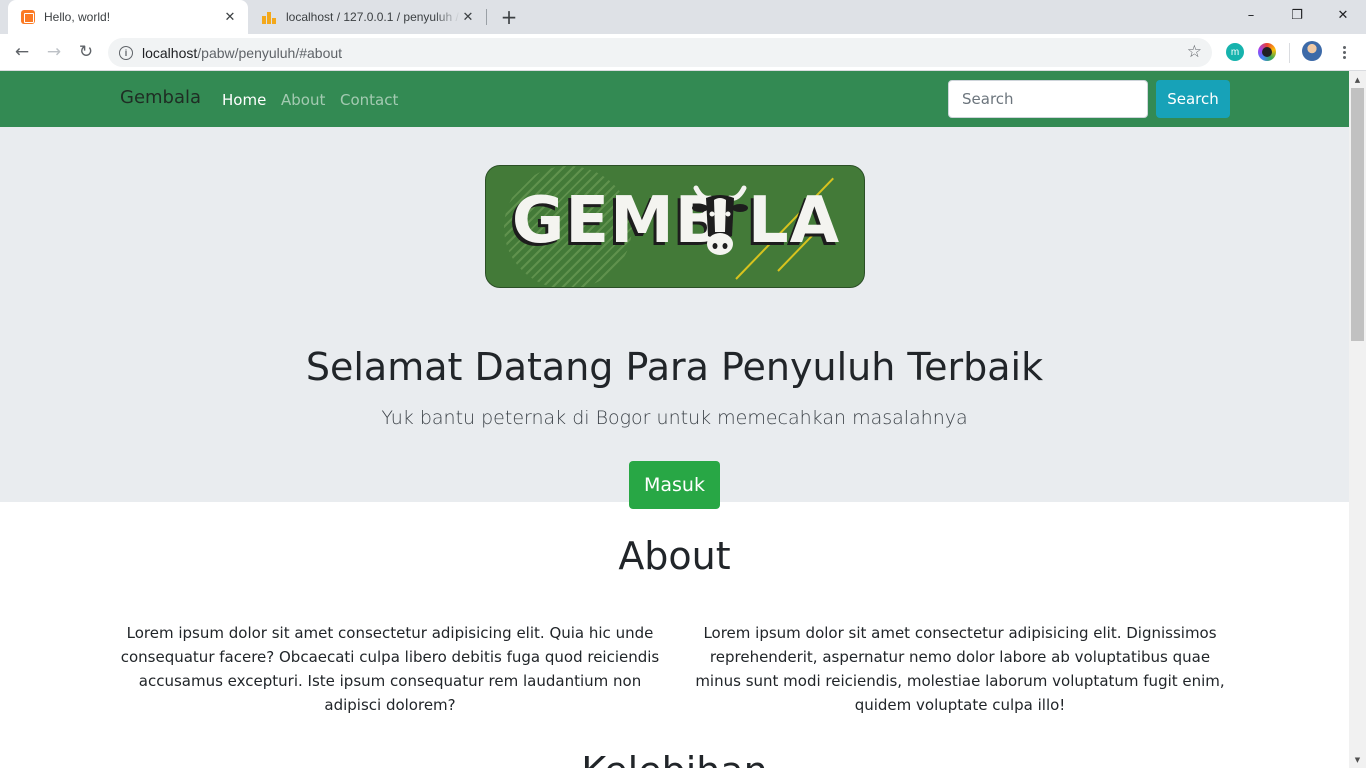 This screenshot has height=768, width=1366. What do you see at coordinates (270, 52) in the screenshot?
I see `url-path: /pabw/penyuluh/#about` at bounding box center [270, 52].